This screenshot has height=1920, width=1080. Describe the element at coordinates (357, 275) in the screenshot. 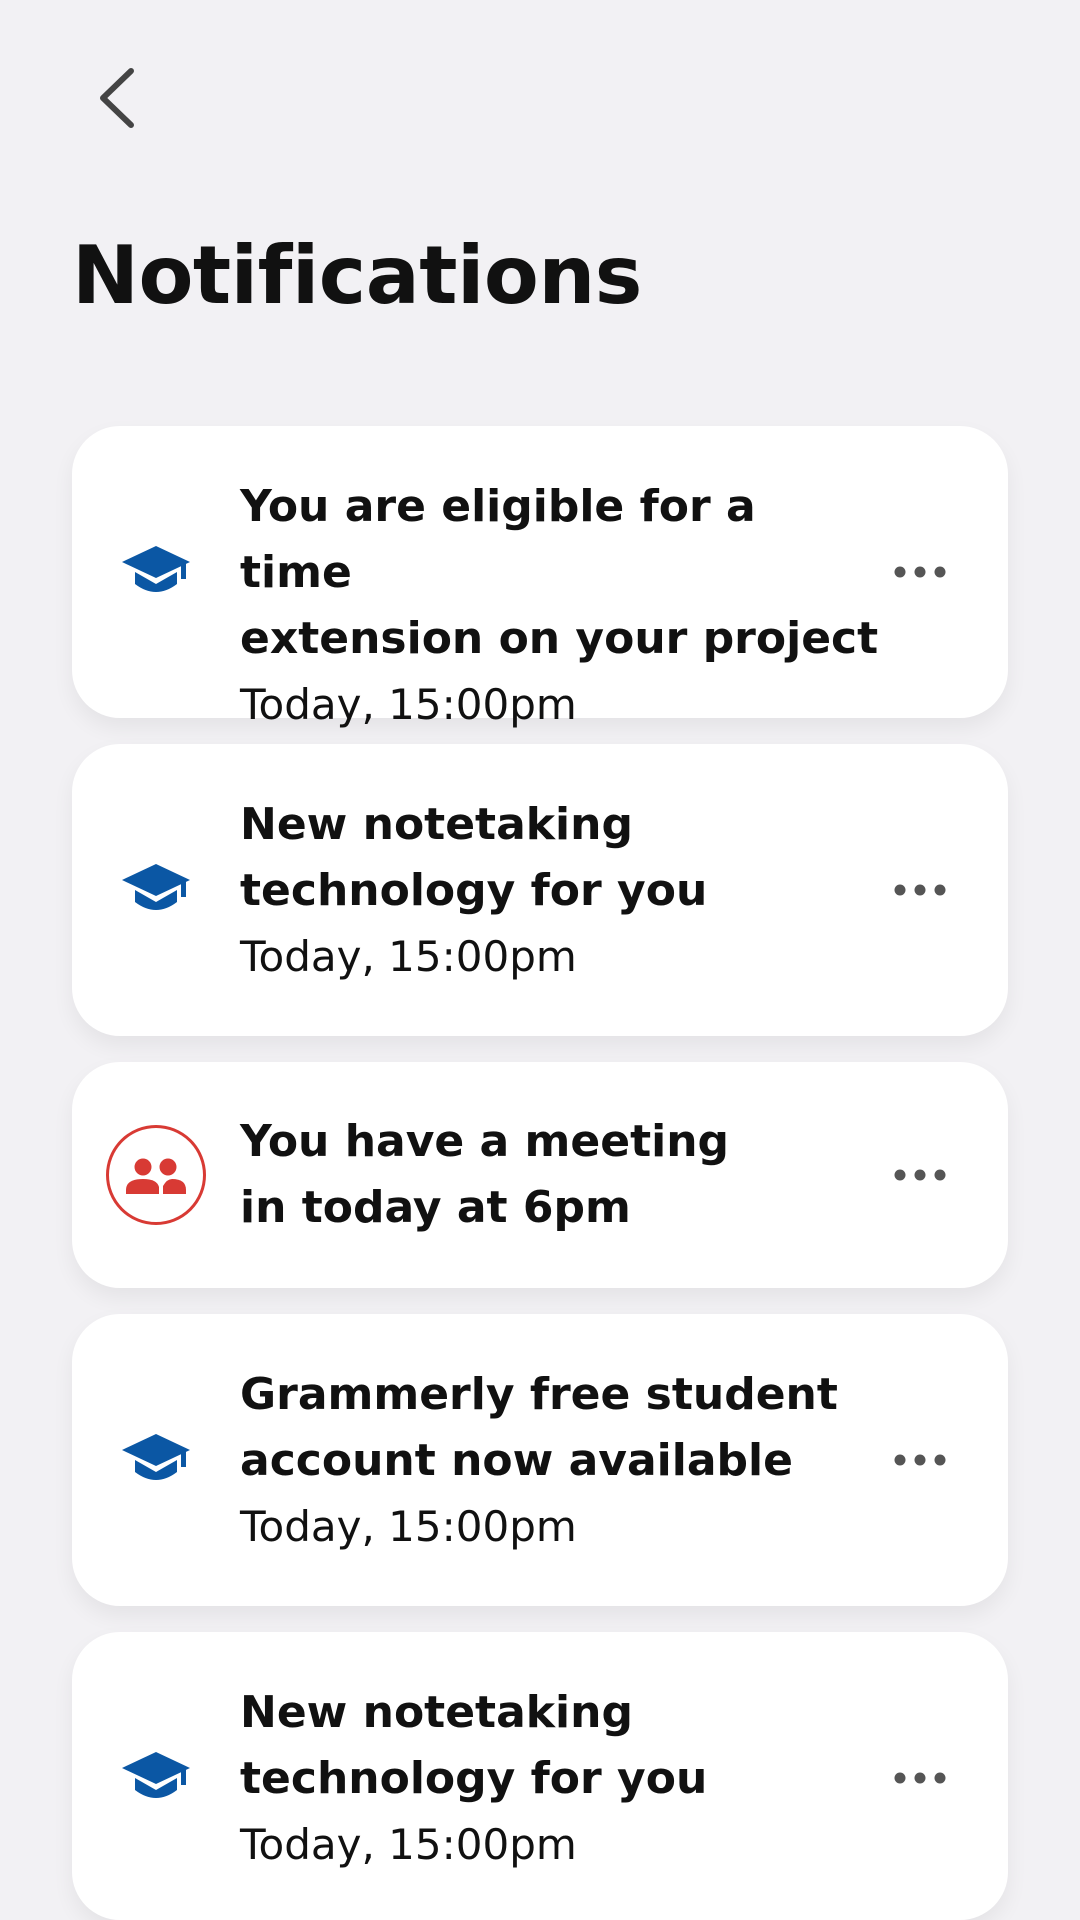

I see `page-title: Notifications` at that location.